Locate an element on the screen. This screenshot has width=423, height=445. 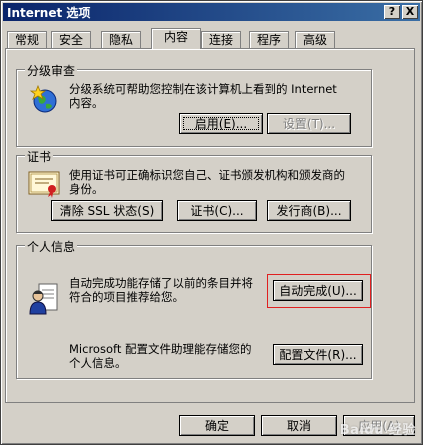
tab-security: 安全 is located at coordinates (71, 39).